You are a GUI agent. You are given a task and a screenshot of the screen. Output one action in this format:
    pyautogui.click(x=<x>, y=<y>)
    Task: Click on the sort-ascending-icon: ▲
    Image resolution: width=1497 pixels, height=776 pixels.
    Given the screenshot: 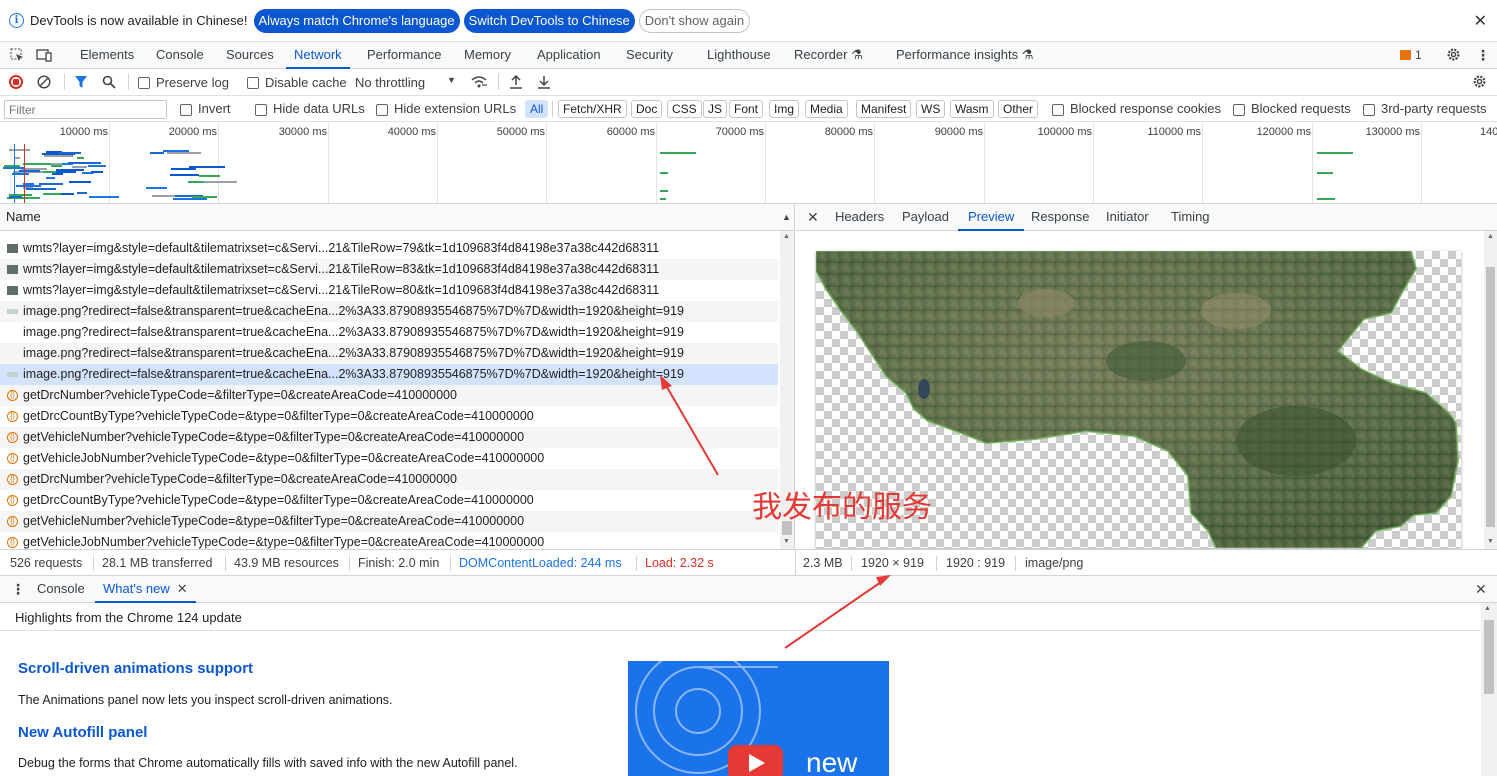 What is the action you would take?
    pyautogui.click(x=786, y=217)
    